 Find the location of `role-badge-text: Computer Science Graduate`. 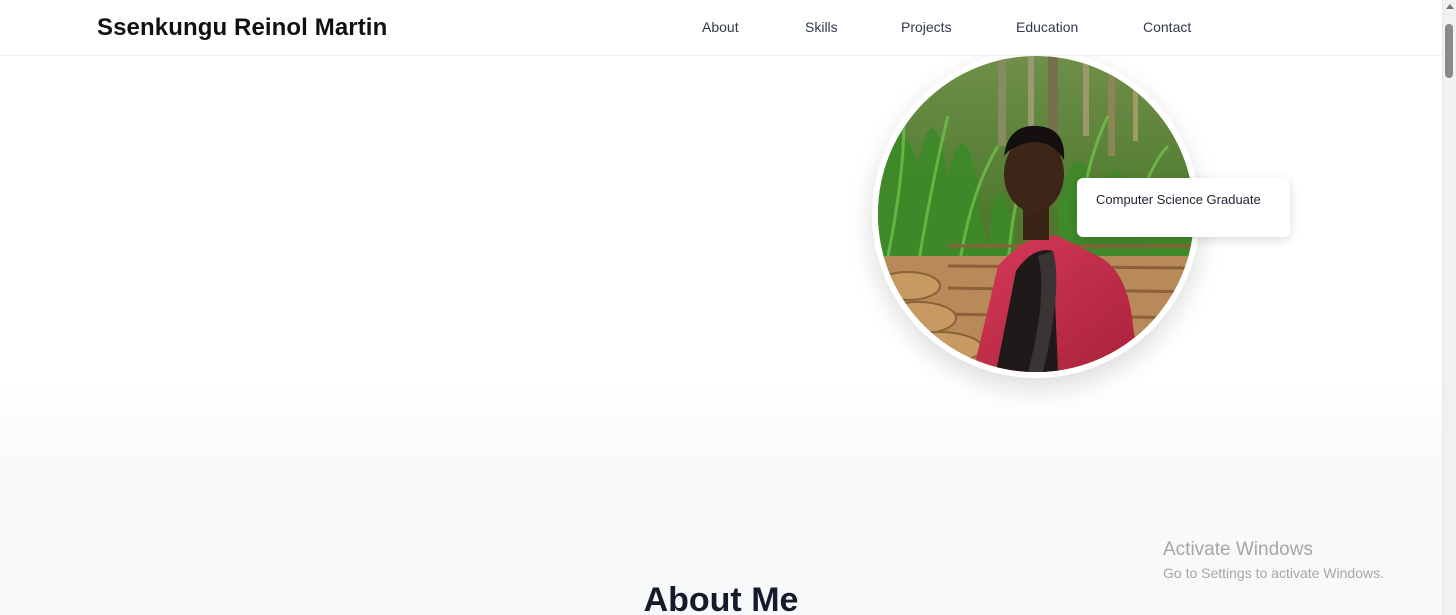

role-badge-text: Computer Science Graduate is located at coordinates (1178, 199).